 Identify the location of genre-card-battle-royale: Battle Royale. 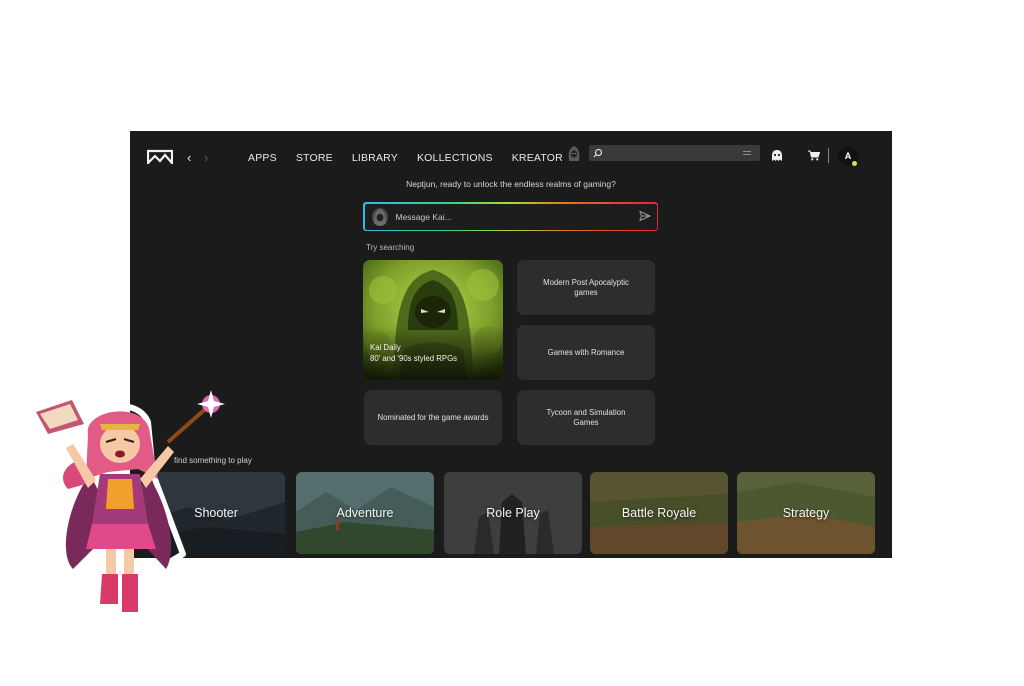
(659, 513).